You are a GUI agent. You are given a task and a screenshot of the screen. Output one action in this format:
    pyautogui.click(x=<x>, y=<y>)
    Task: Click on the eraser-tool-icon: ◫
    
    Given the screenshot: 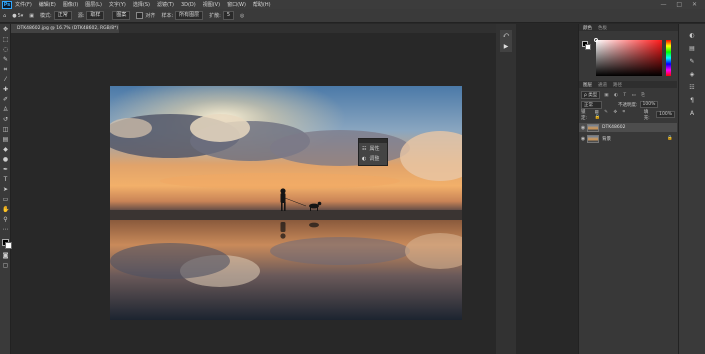 What is the action you would take?
    pyautogui.click(x=5, y=129)
    